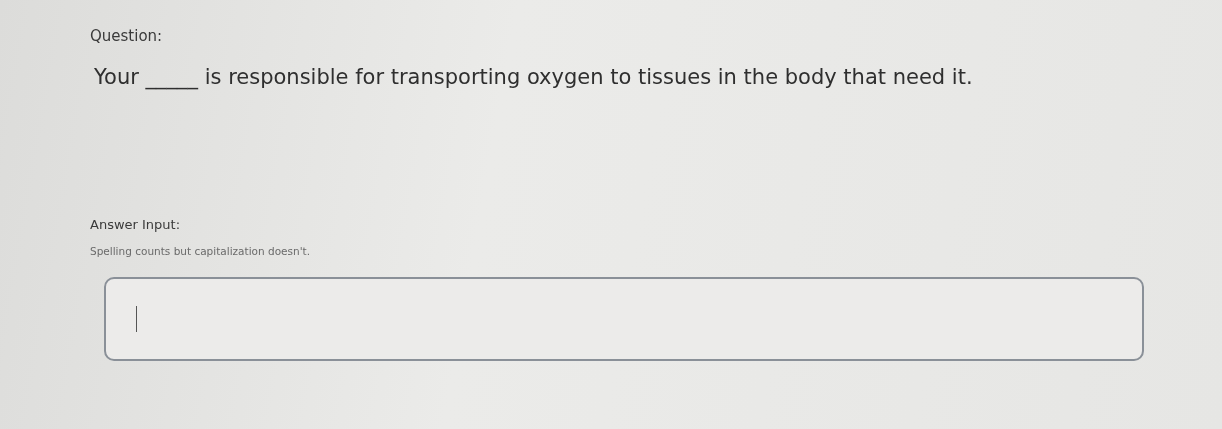  Describe the element at coordinates (200, 251) in the screenshot. I see `hint-text: Spelling counts but capitalization doesn't.` at that location.